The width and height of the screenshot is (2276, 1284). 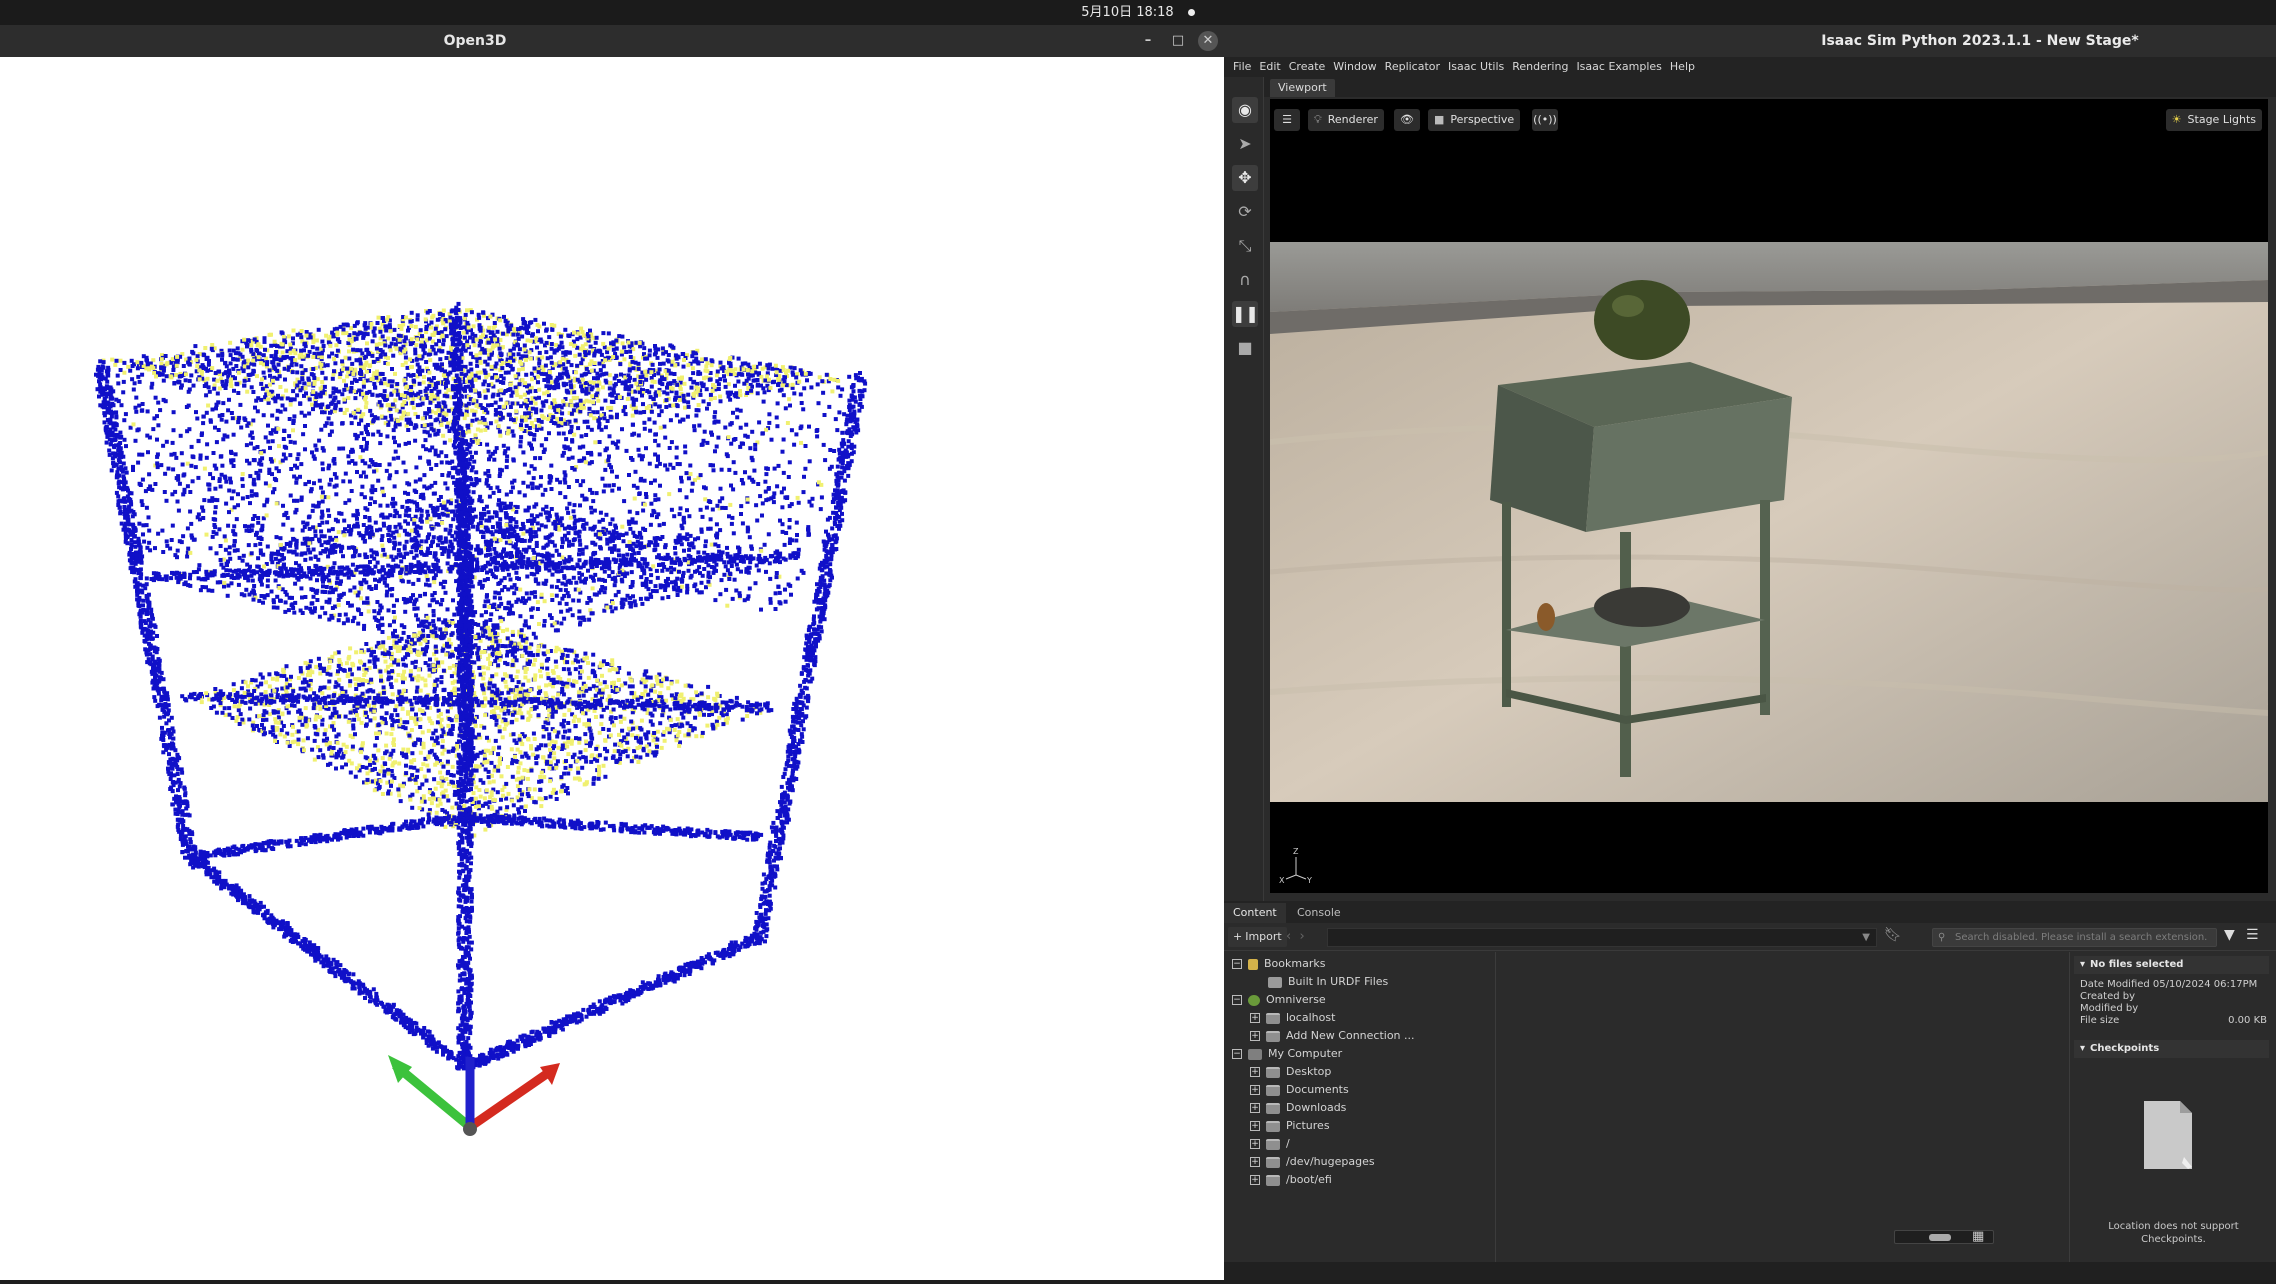 What do you see at coordinates (1346, 120) in the screenshot?
I see `renderer-button: 💡︎Renderer` at bounding box center [1346, 120].